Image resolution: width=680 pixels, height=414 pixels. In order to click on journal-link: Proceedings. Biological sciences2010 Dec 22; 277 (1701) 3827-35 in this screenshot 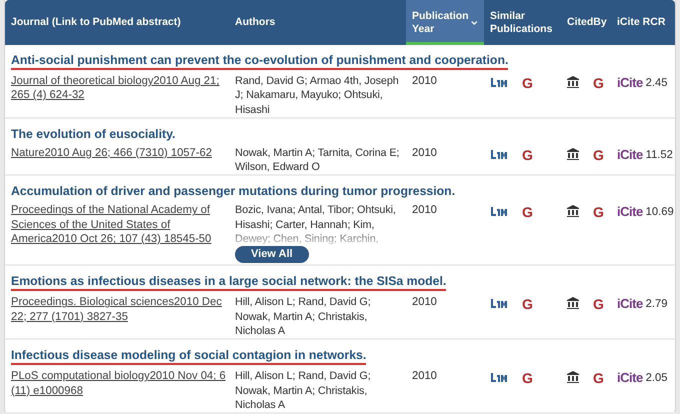, I will do `click(119, 309)`.